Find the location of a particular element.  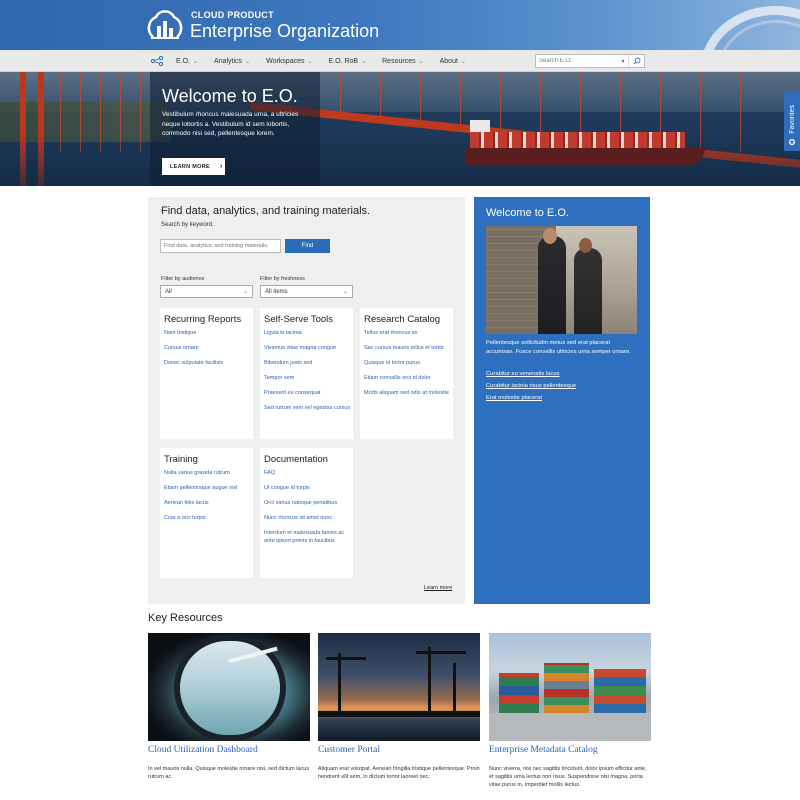

nav-item-about: About ⌄ is located at coordinates (453, 61).